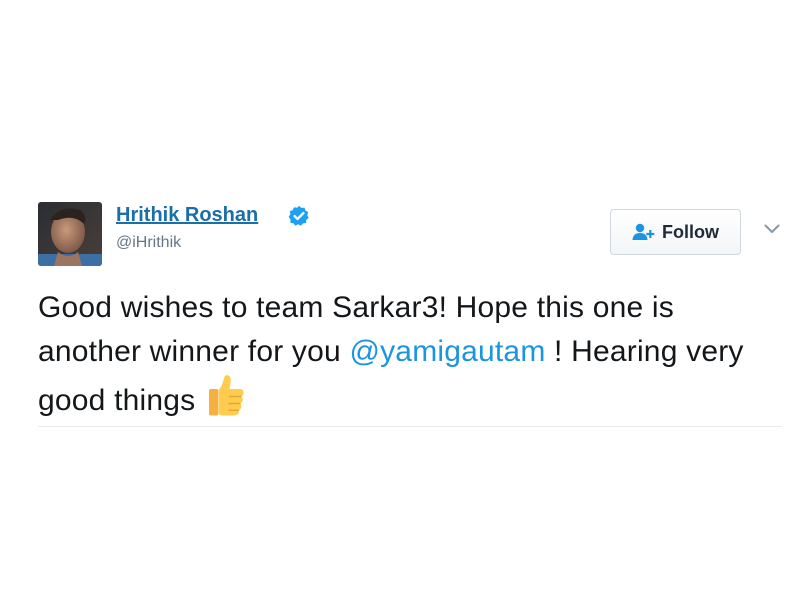 This screenshot has width=800, height=600. I want to click on verified-badge-icon, so click(298, 215).